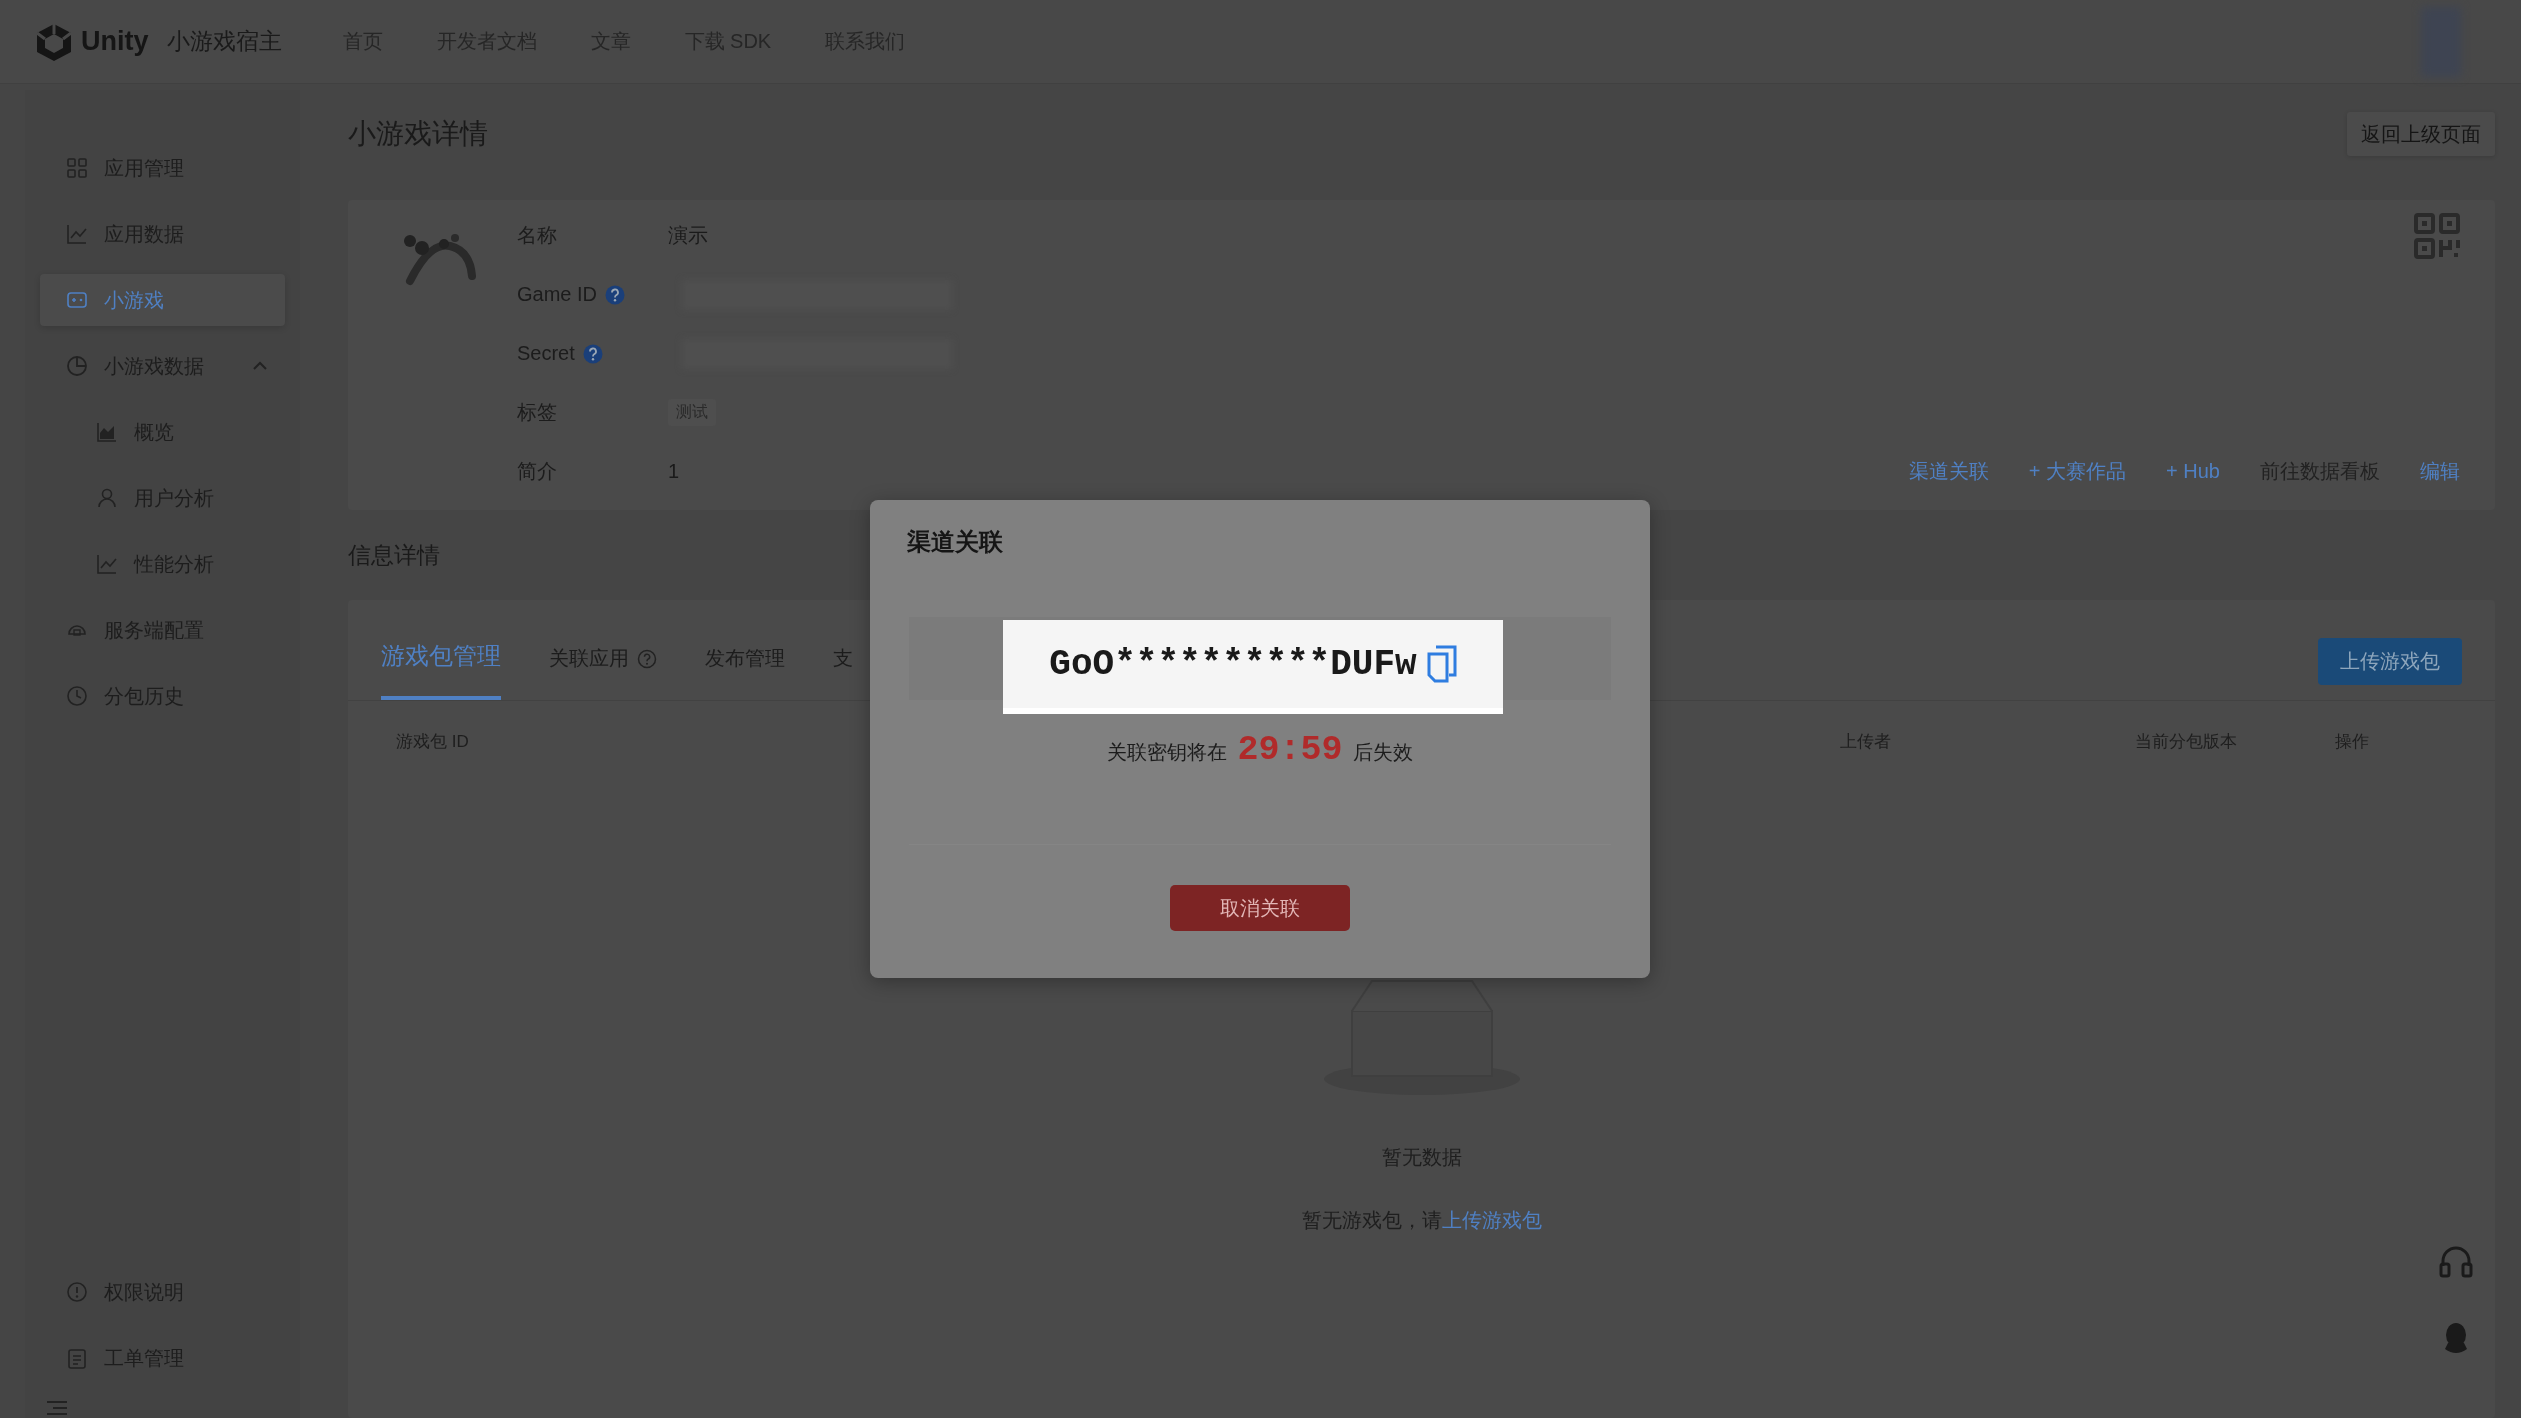 The height and width of the screenshot is (1418, 2521). What do you see at coordinates (1382, 752) in the screenshot?
I see `expiry-text: 后失效` at bounding box center [1382, 752].